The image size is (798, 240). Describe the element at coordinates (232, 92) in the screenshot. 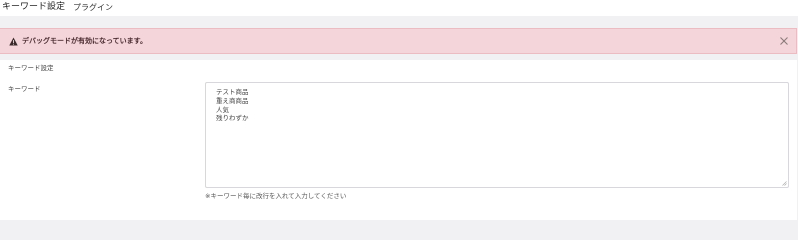

I see `keyword-line: テスト商品` at that location.